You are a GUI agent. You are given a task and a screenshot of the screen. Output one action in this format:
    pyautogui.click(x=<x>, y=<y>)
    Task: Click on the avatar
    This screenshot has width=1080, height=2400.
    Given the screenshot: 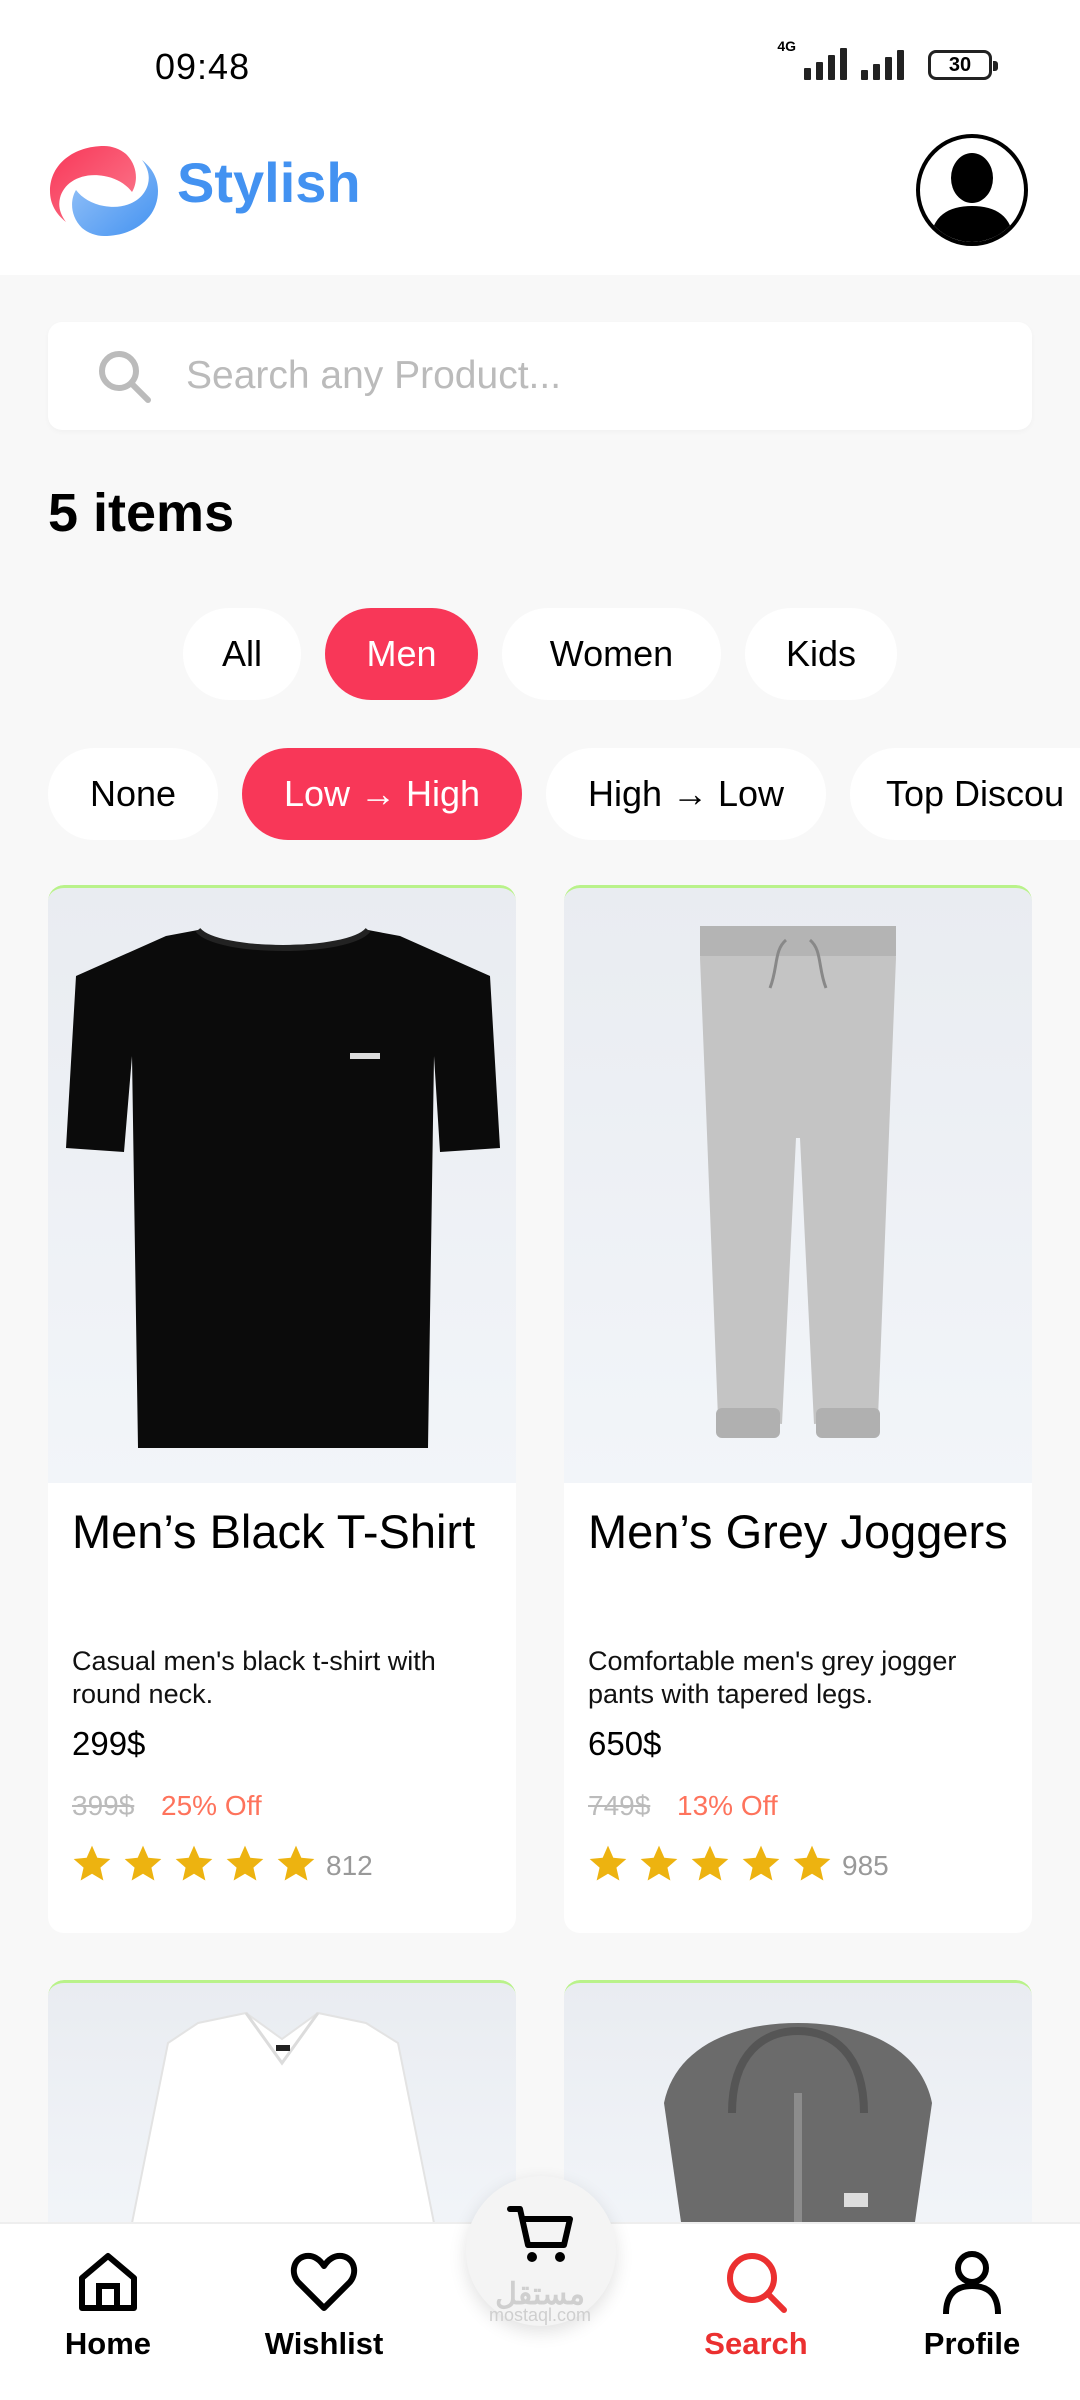 What is the action you would take?
    pyautogui.click(x=972, y=190)
    